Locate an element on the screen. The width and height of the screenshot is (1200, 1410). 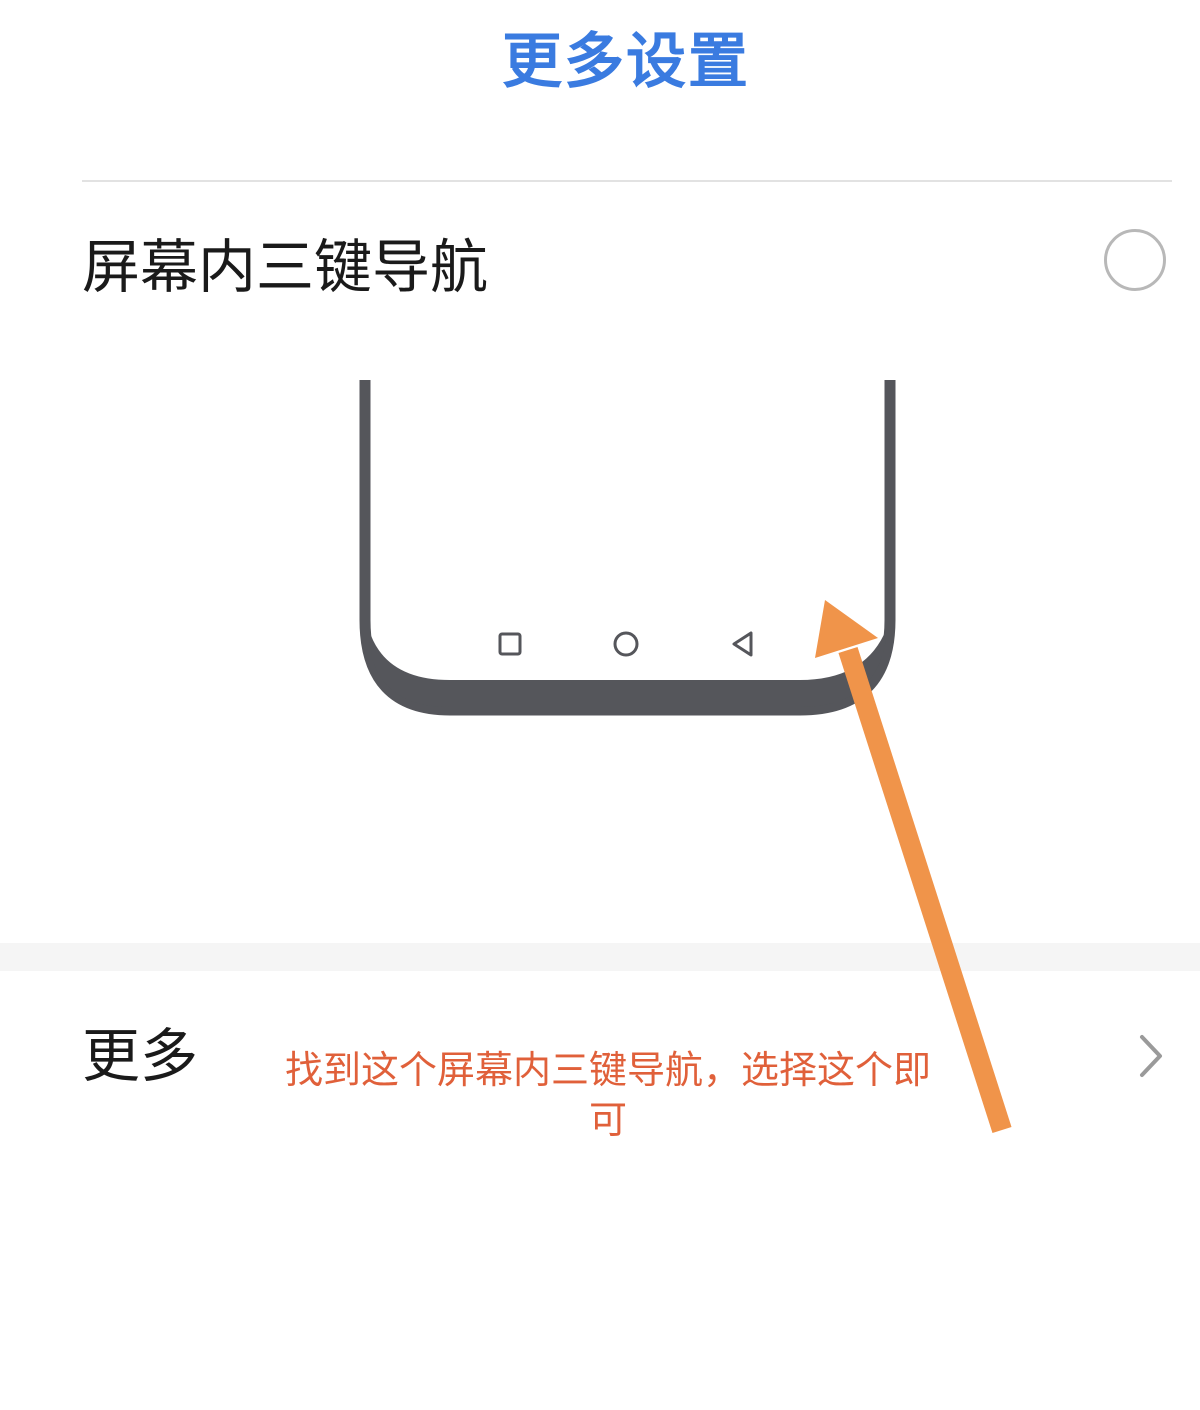
page-title: 更多设置 is located at coordinates (626, 62).